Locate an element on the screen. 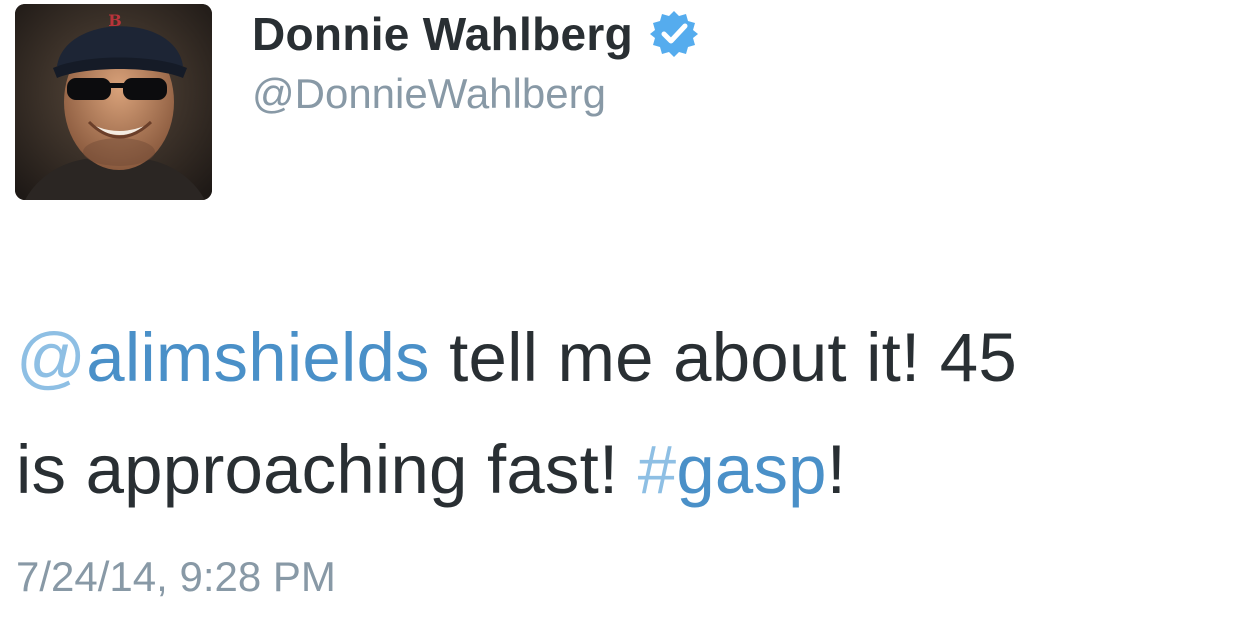 The width and height of the screenshot is (1252, 626). tweet-text-part2: is approaching fast! is located at coordinates (327, 469).